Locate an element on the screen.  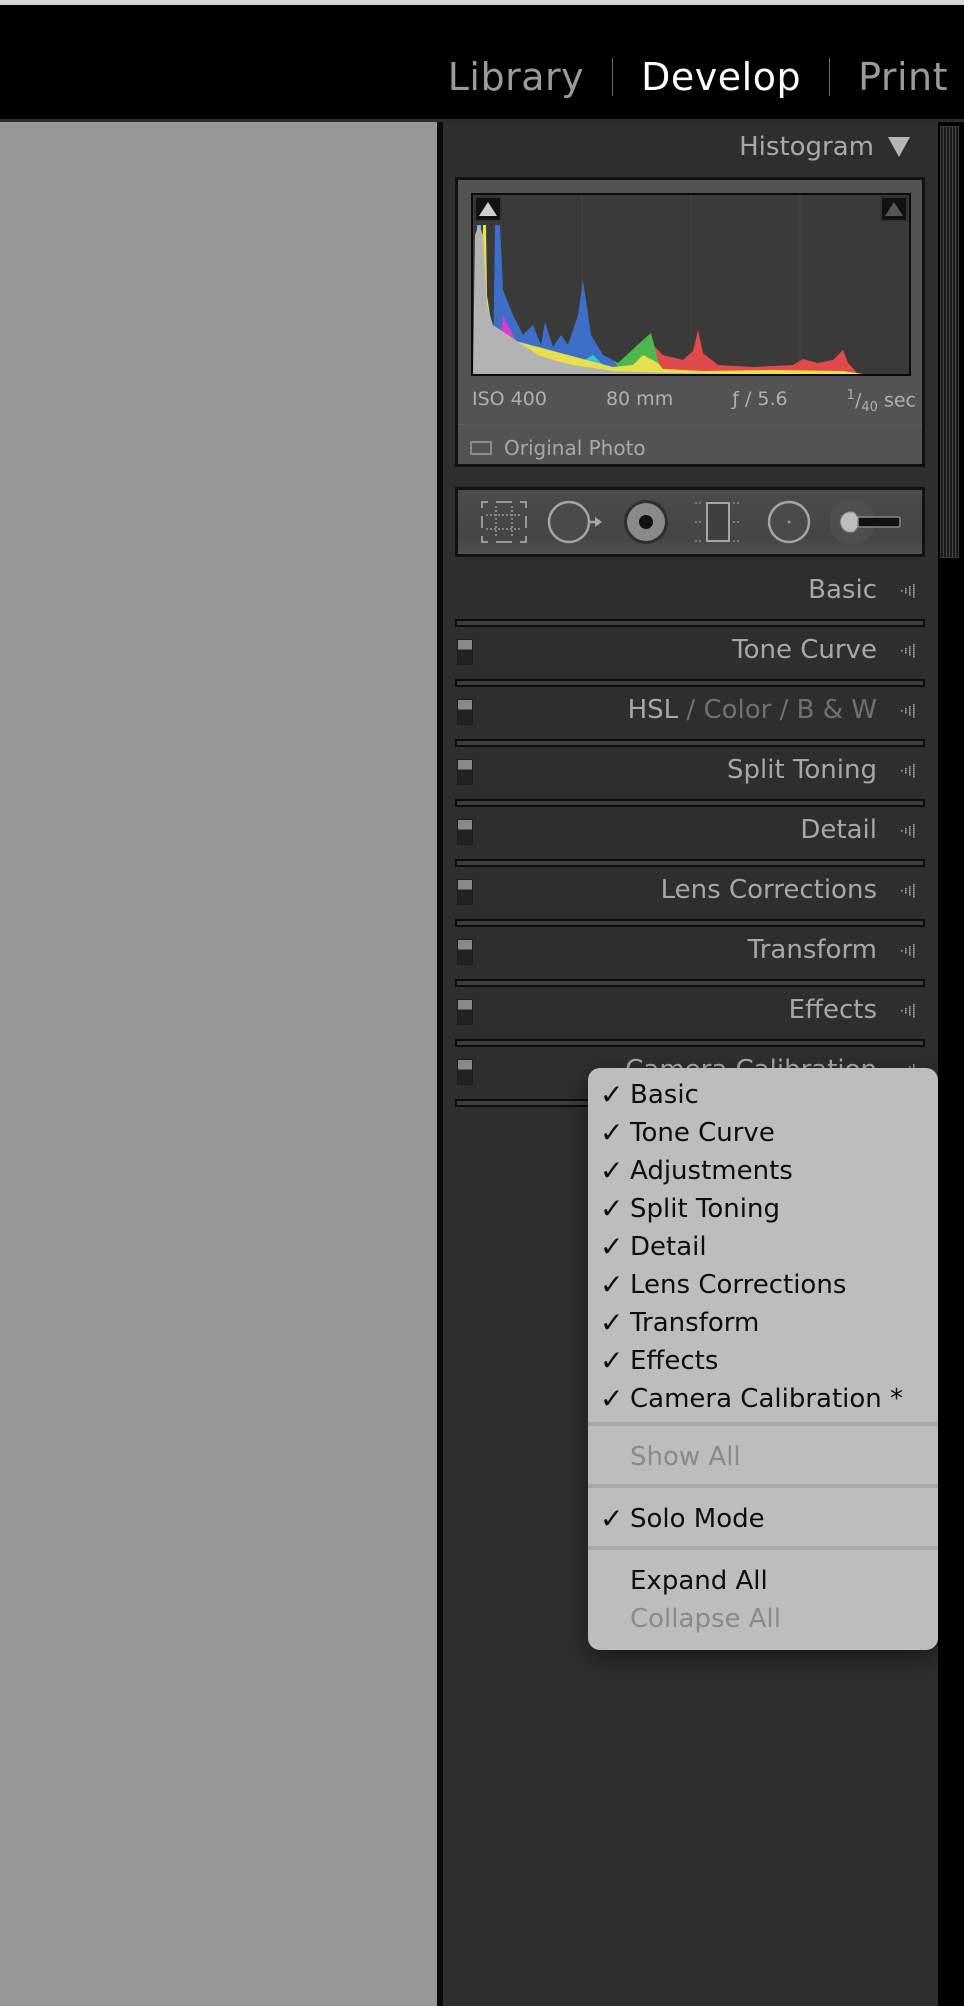
histogram-chart is located at coordinates (668, 284).